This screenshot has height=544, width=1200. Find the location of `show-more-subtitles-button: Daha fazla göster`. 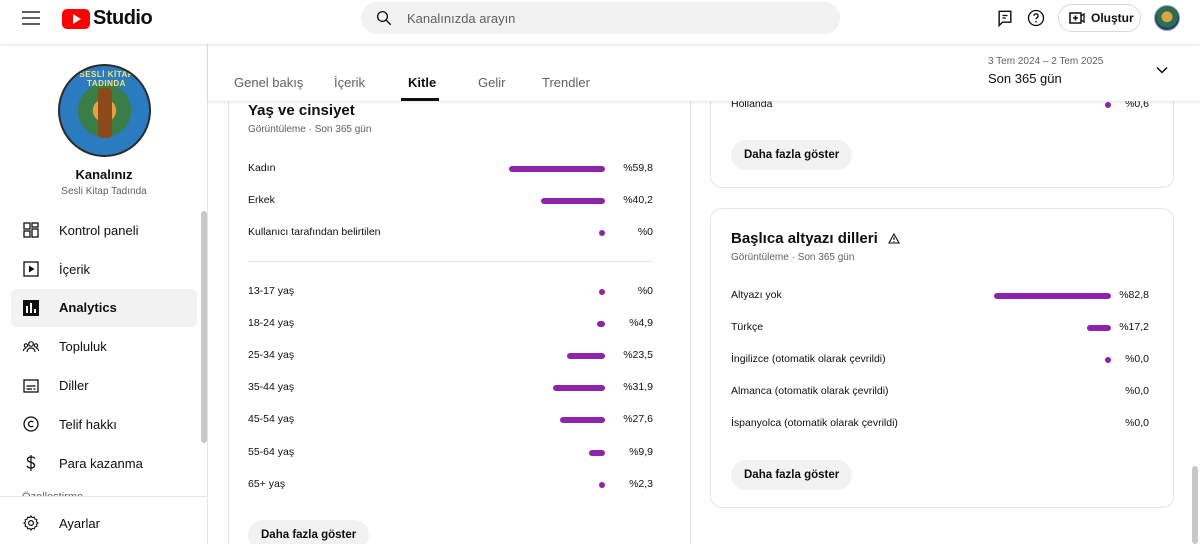

show-more-subtitles-button: Daha fazla göster is located at coordinates (792, 475).